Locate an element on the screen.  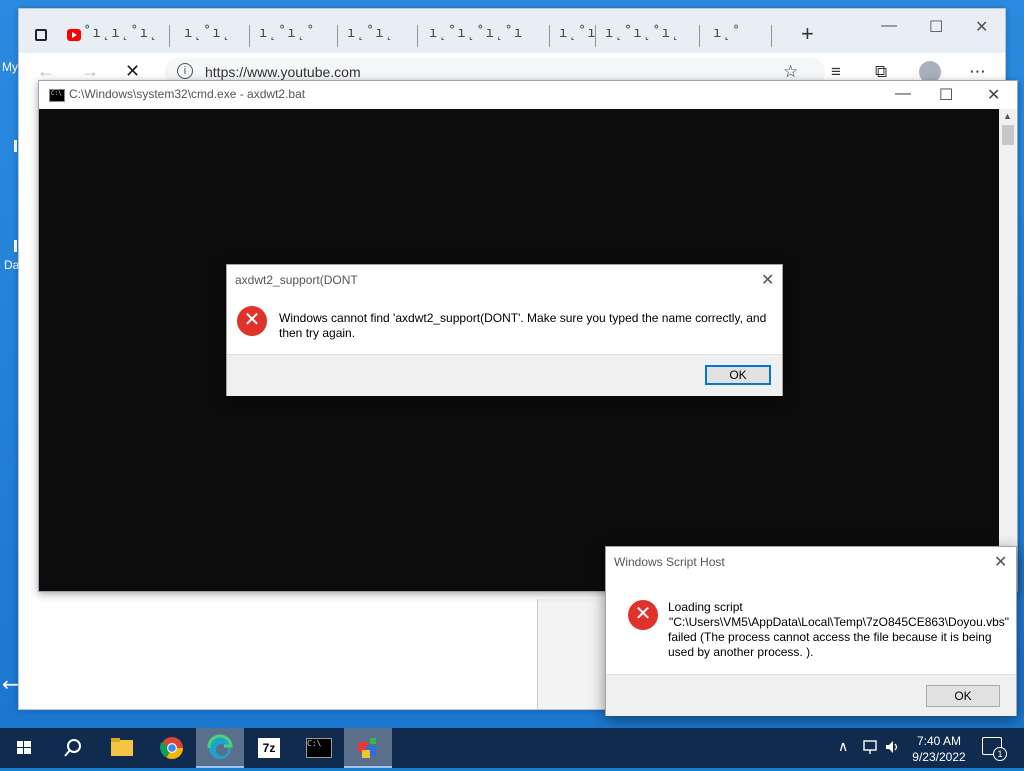
browser-close-button: ✕ is located at coordinates (981, 27).